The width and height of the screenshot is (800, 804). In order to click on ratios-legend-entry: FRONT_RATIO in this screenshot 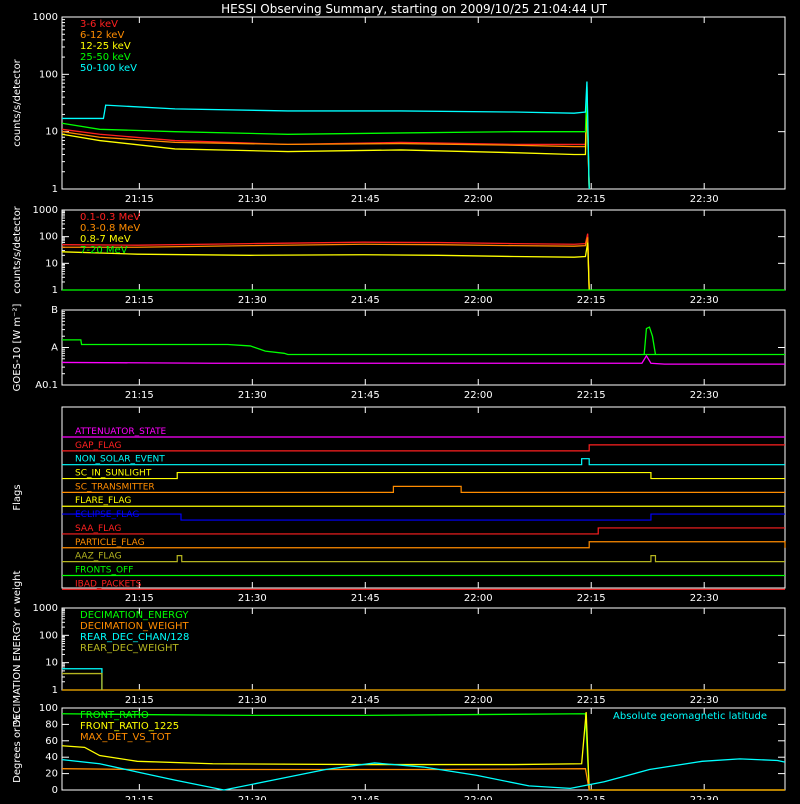, I will do `click(114, 715)`.